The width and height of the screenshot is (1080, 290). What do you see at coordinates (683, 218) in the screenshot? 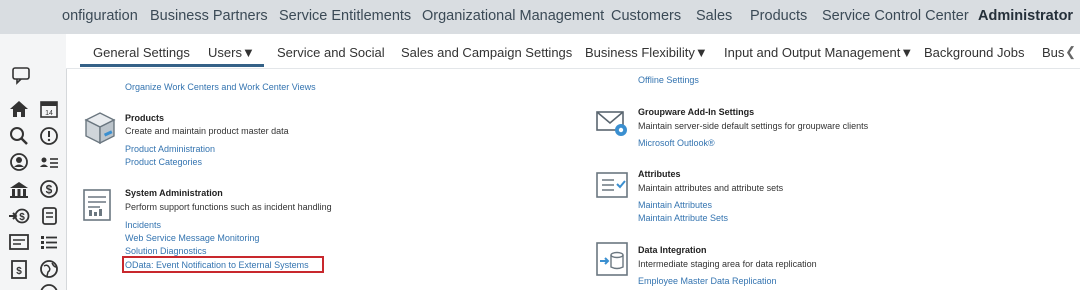
I see `link-maintain-attribute-sets: Maintain Attribute Sets` at bounding box center [683, 218].